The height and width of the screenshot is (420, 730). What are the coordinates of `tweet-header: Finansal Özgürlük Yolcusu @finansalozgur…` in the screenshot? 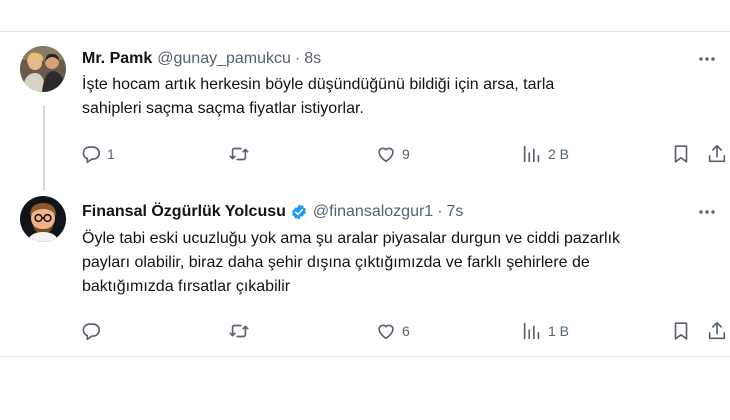 It's located at (272, 212).